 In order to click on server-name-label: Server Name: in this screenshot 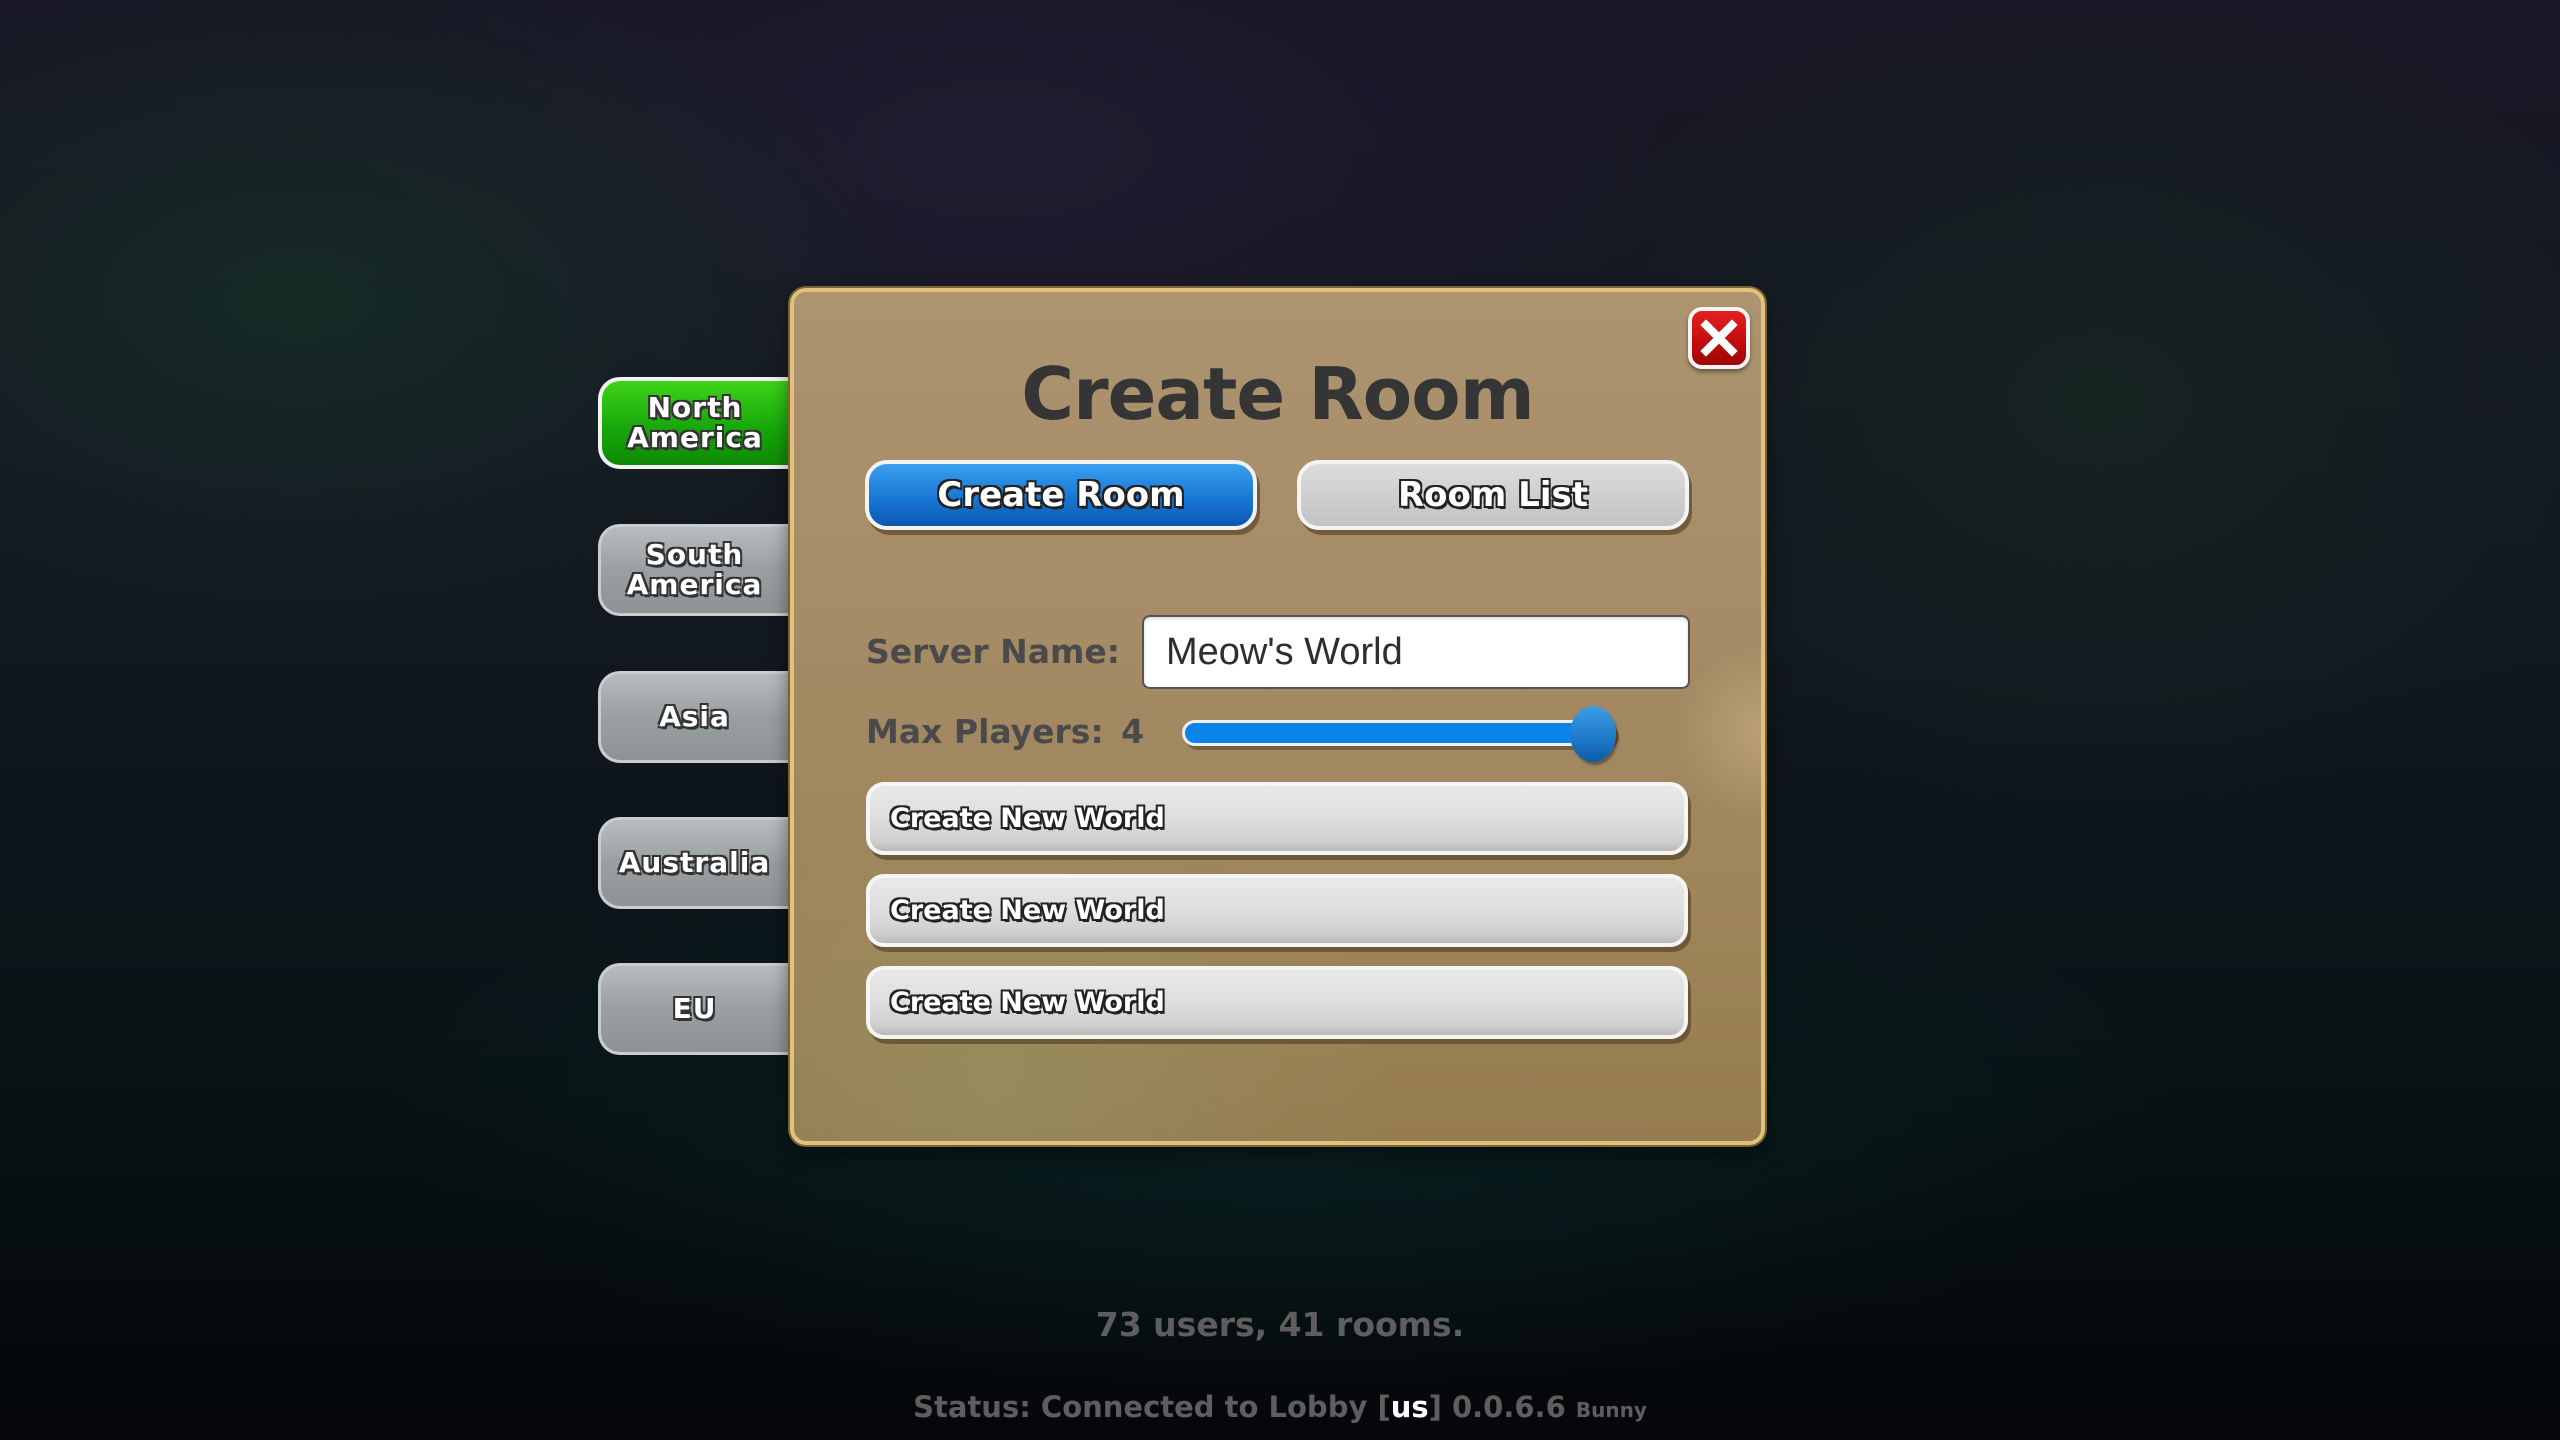, I will do `click(993, 651)`.